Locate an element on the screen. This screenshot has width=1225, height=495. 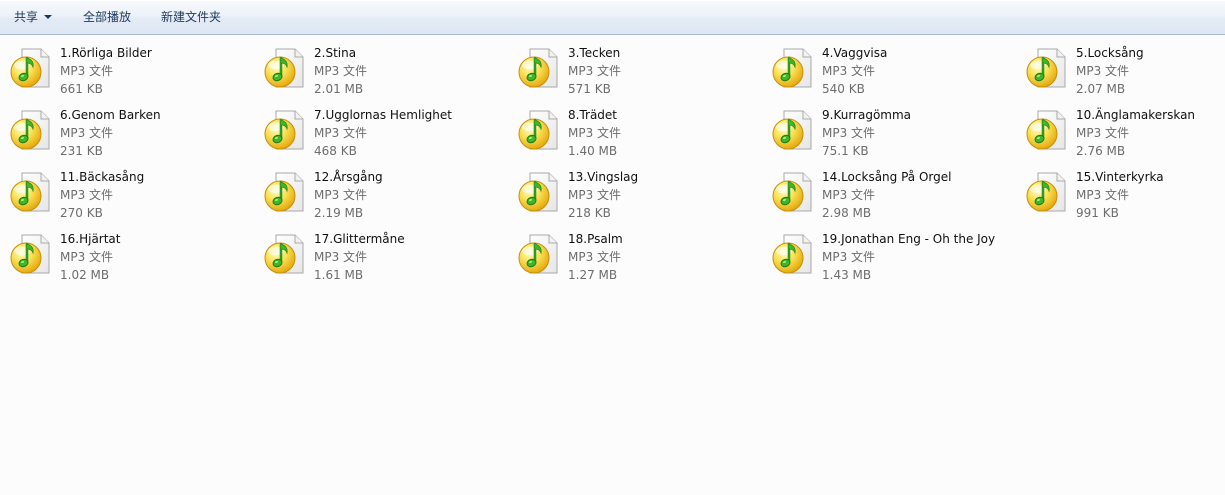
file-size: 1.61 MB is located at coordinates (339, 275).